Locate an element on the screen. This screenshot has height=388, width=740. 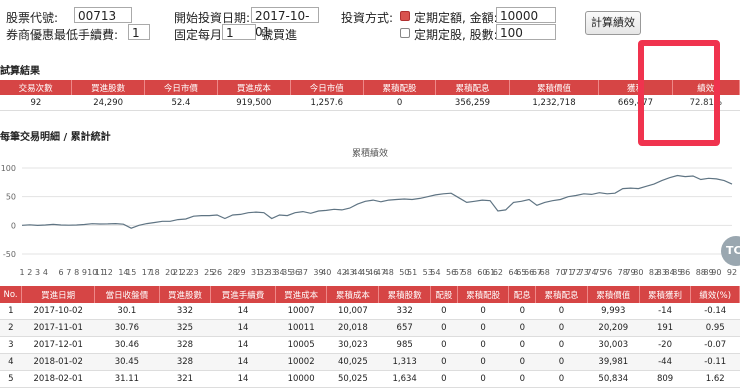
result-header-cell: 交易次數 is located at coordinates (36, 87).